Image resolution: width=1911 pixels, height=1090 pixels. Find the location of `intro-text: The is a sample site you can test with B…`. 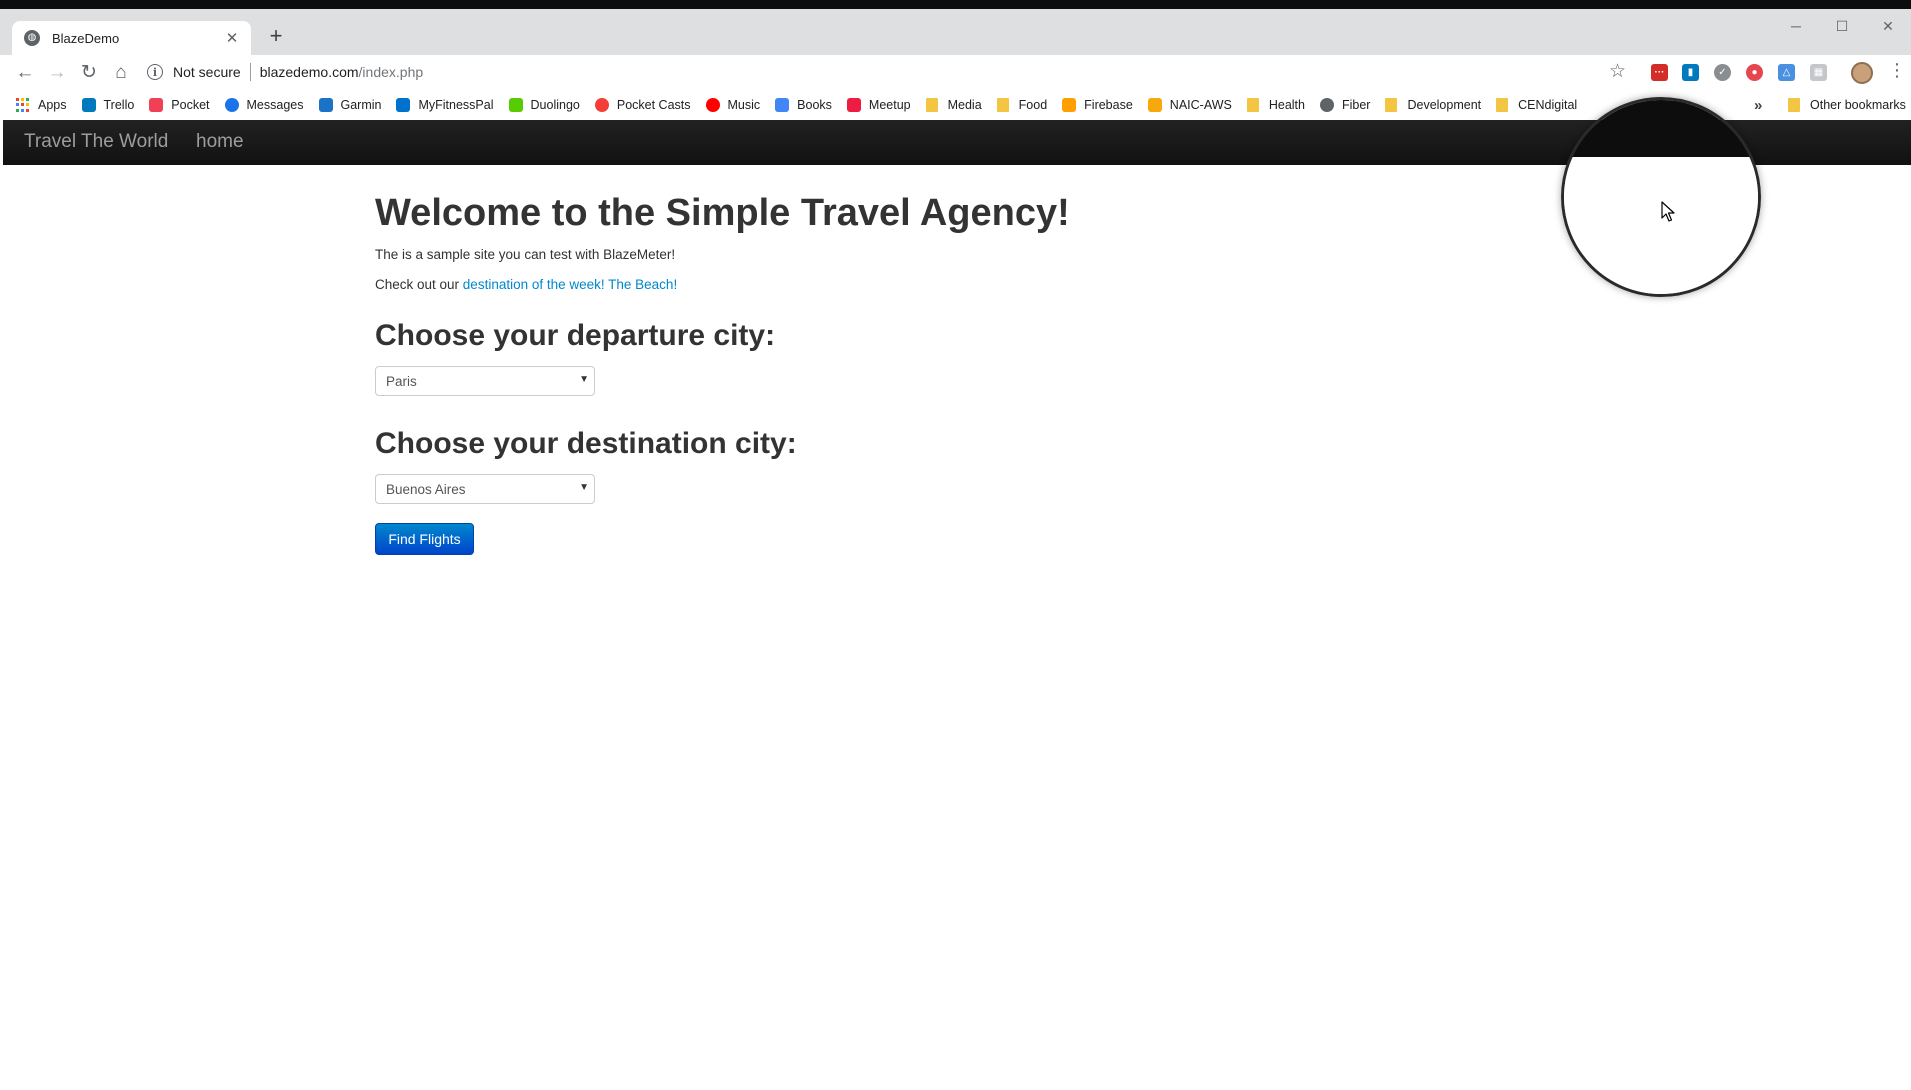

intro-text: The is a sample site you can test with B… is located at coordinates (525, 254).